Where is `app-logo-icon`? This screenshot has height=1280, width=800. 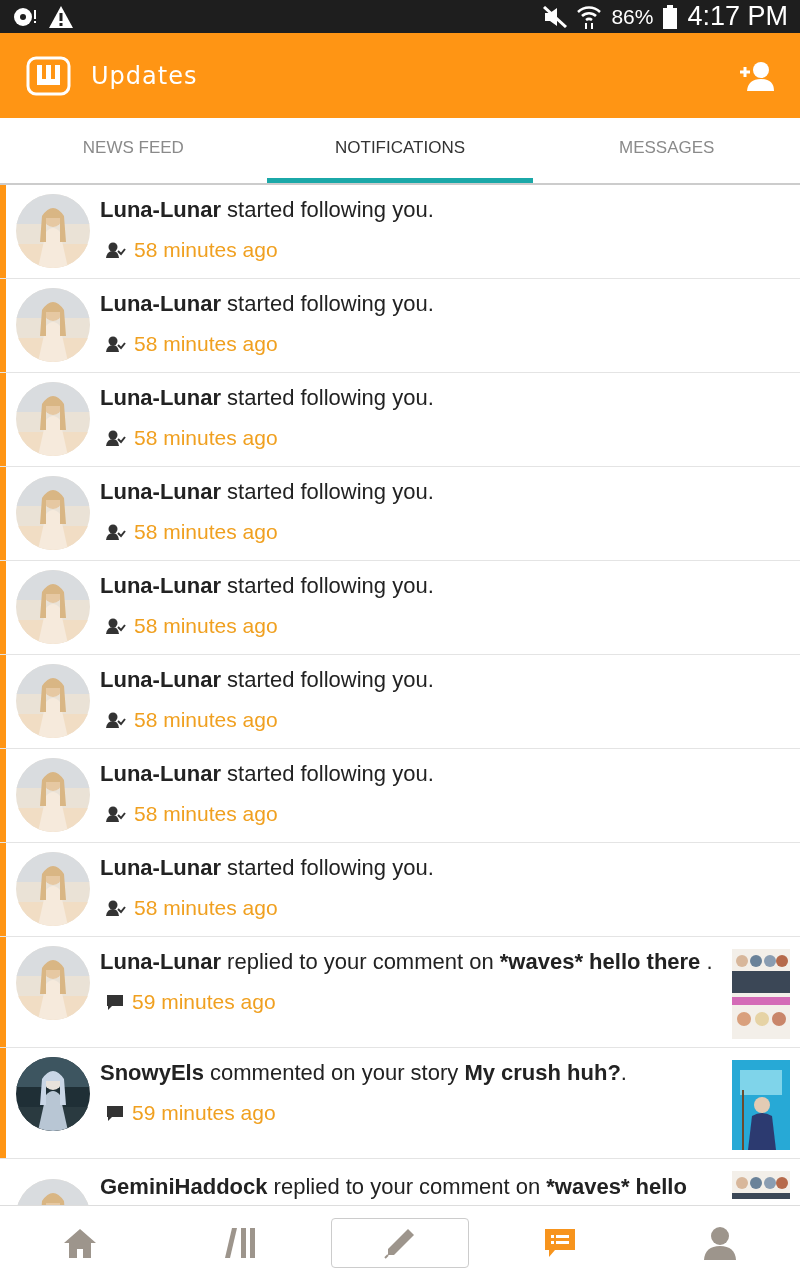
app-logo-icon is located at coordinates (48, 75).